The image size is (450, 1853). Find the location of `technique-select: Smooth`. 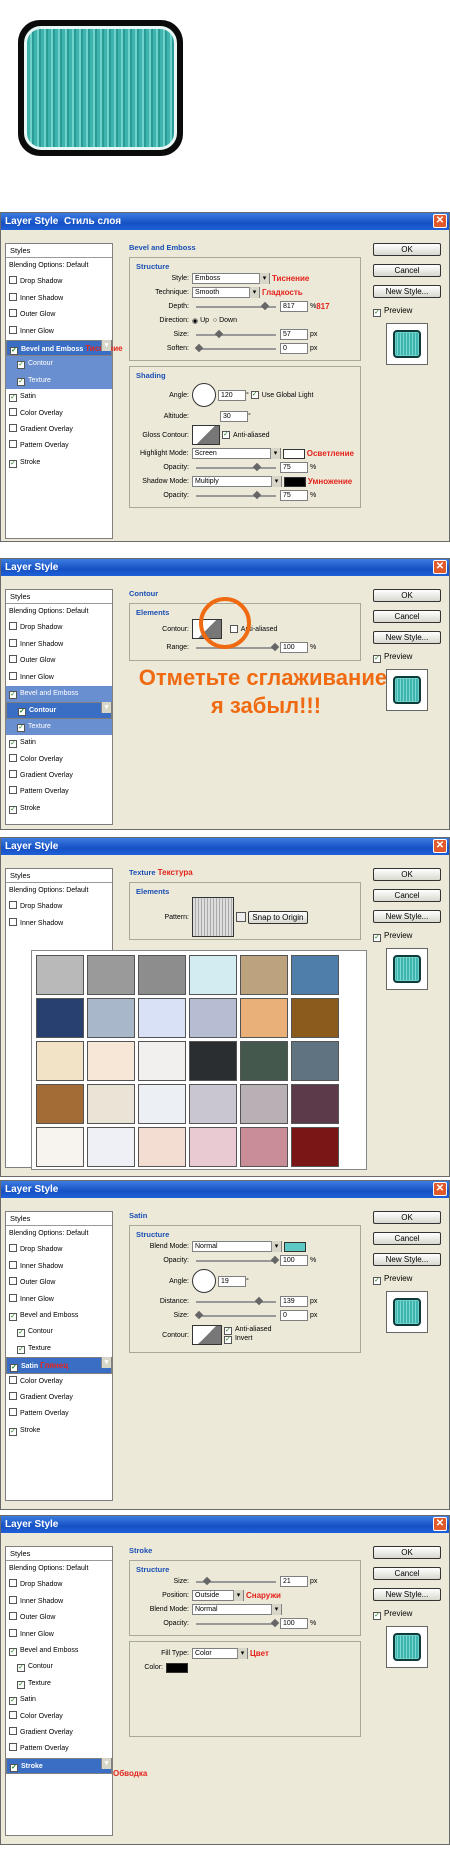

technique-select: Smooth is located at coordinates (226, 292).